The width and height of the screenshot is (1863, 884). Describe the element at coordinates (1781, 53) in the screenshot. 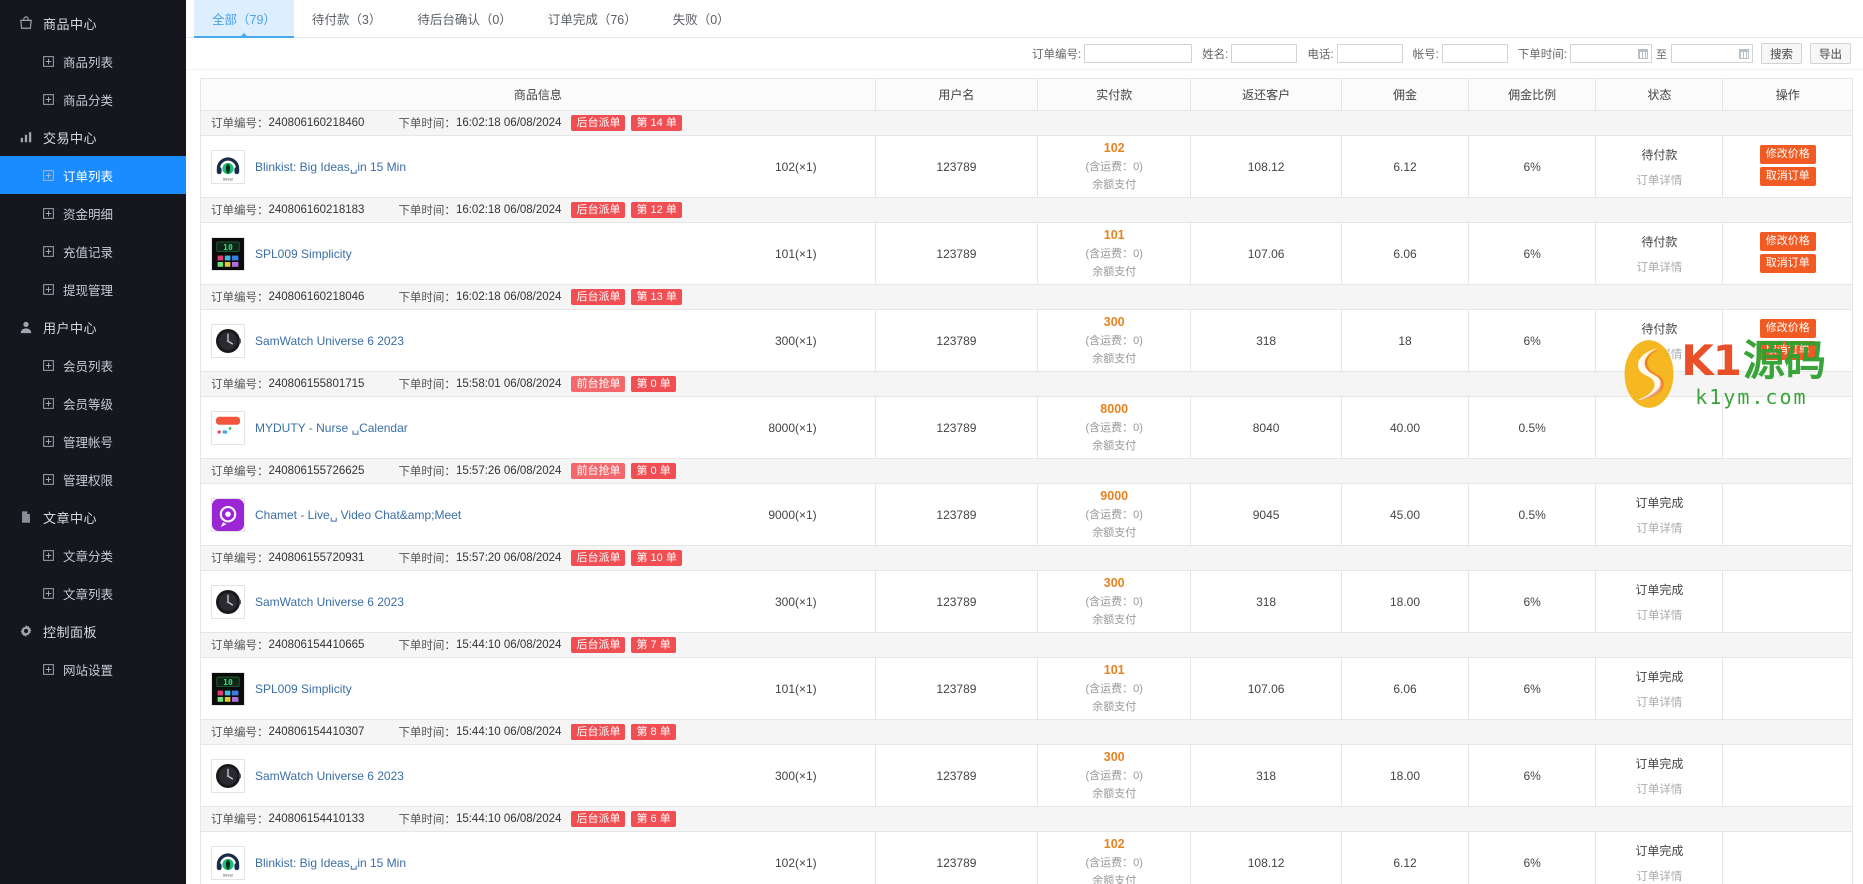

I see `search-button: 搜索` at that location.